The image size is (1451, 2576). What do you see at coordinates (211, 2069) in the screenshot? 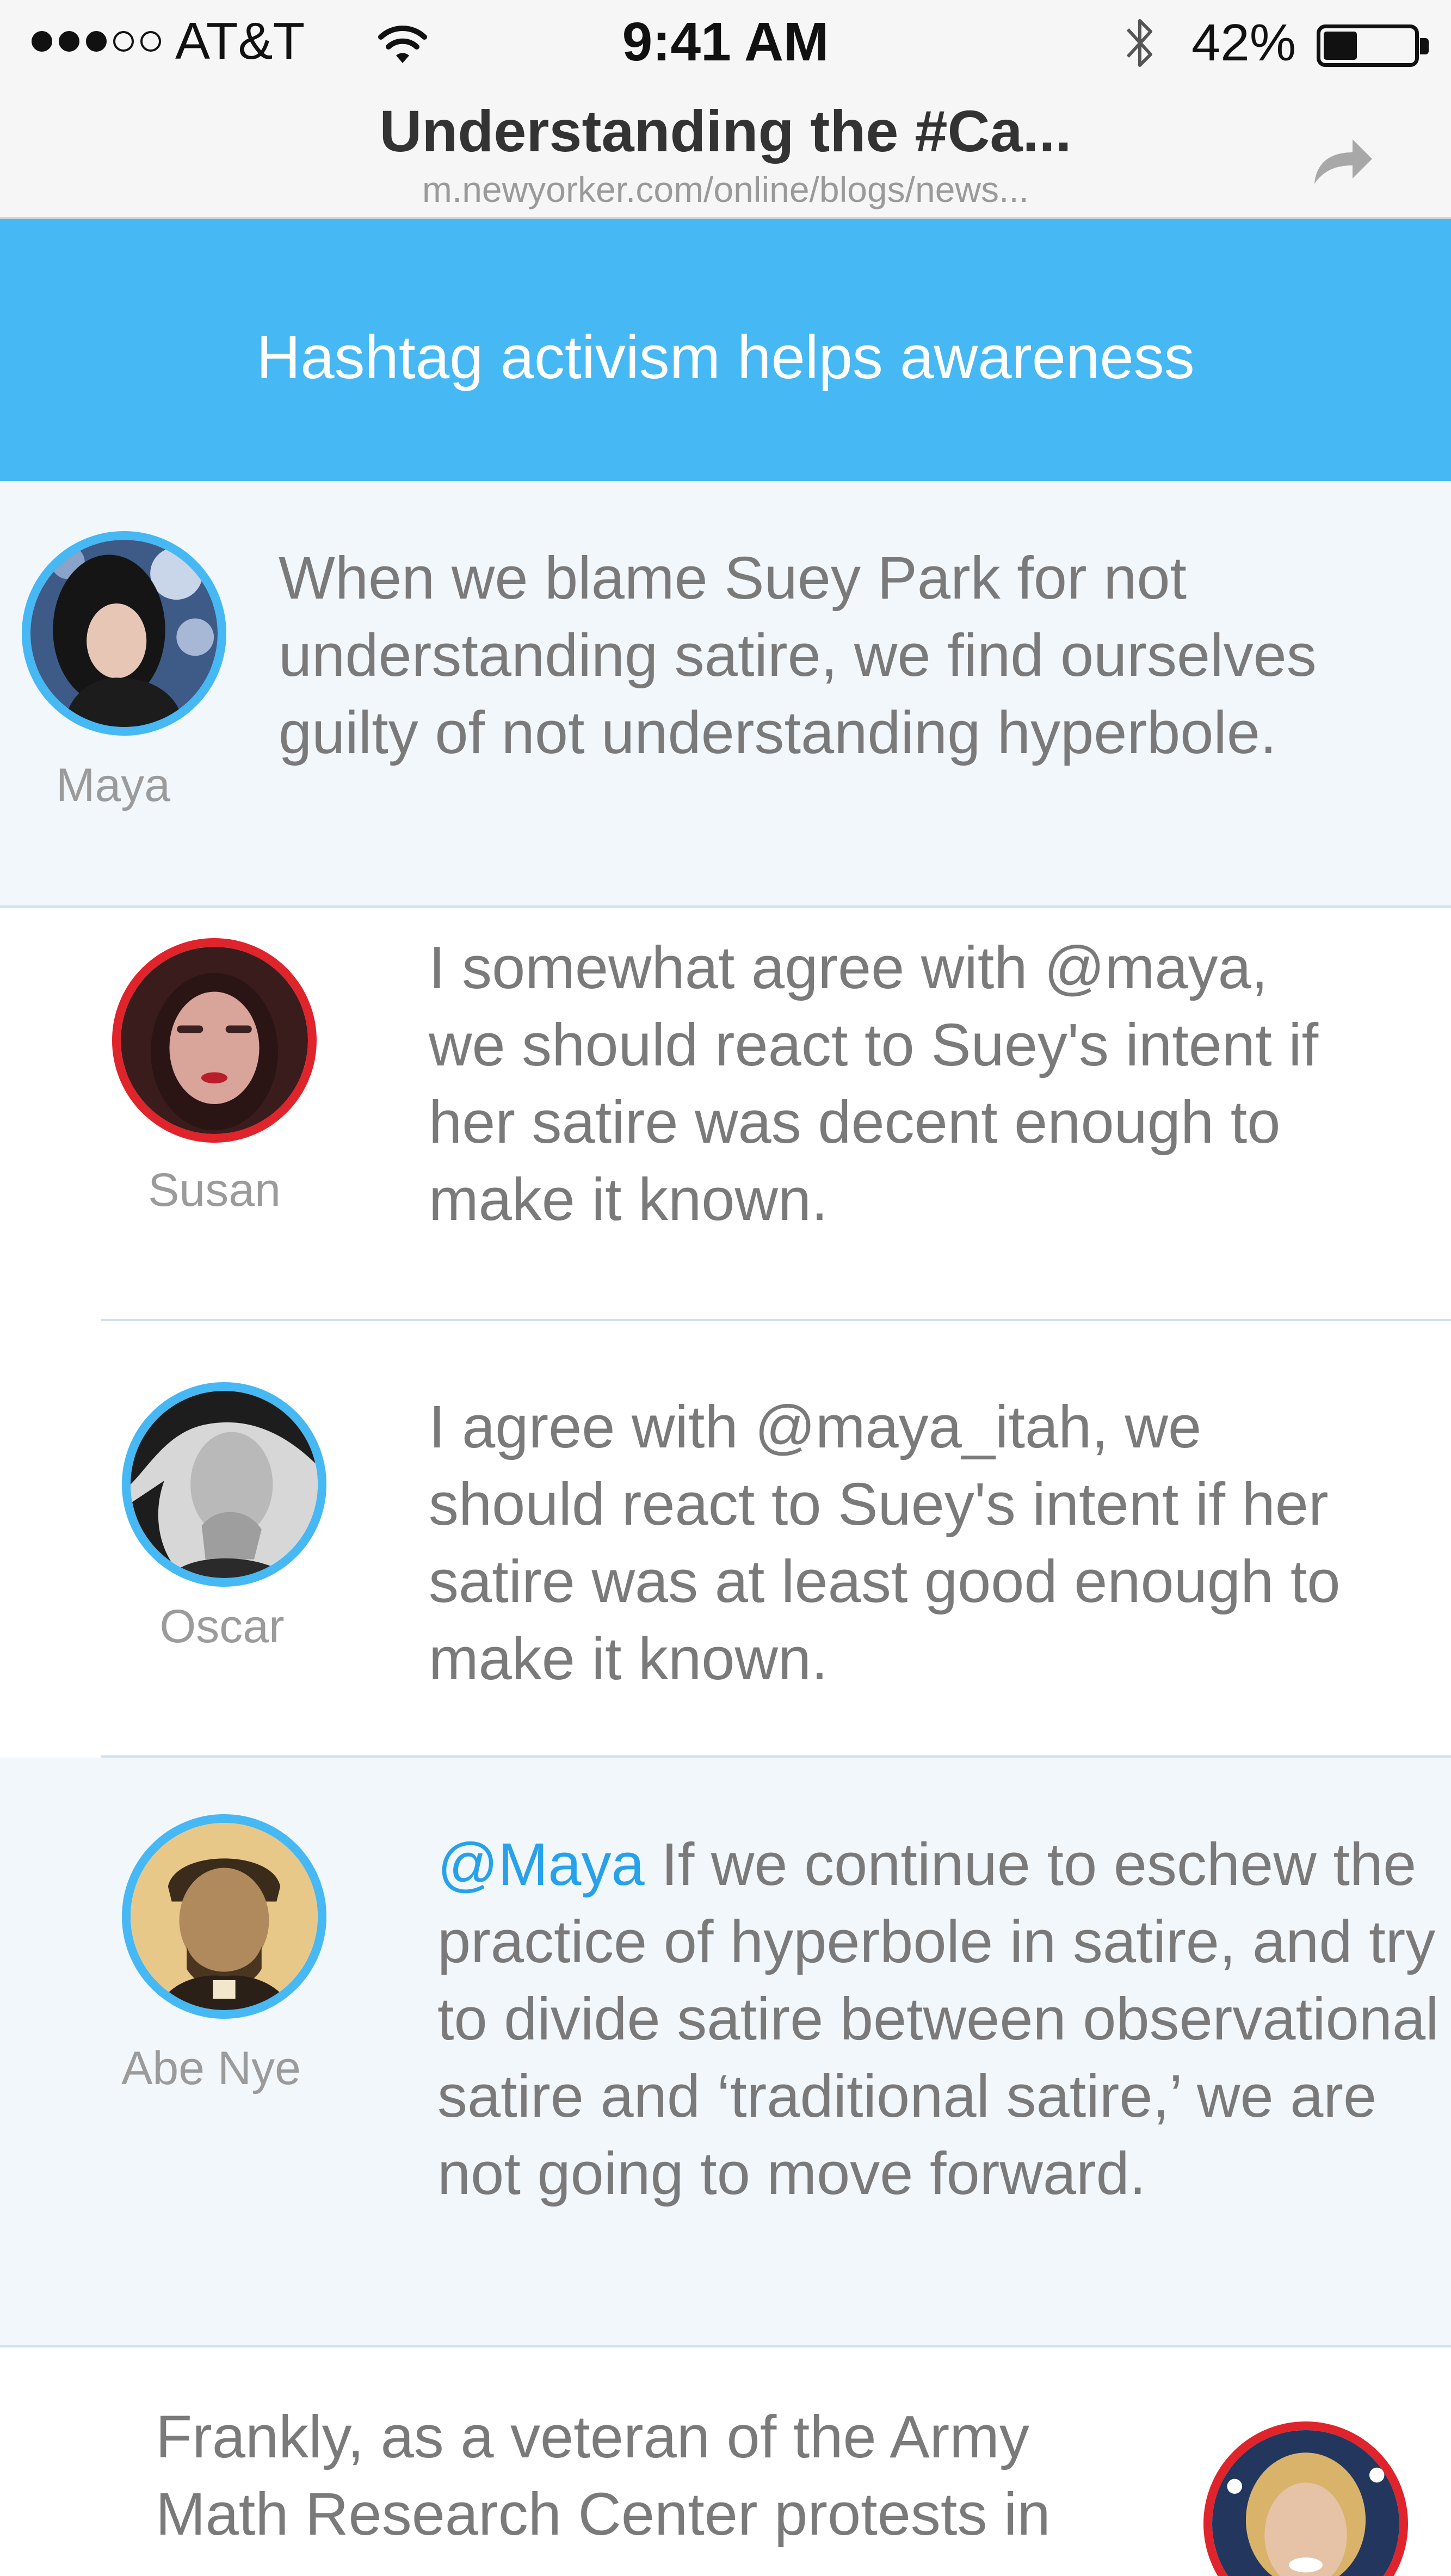
I see `author-name: Abe Nye` at bounding box center [211, 2069].